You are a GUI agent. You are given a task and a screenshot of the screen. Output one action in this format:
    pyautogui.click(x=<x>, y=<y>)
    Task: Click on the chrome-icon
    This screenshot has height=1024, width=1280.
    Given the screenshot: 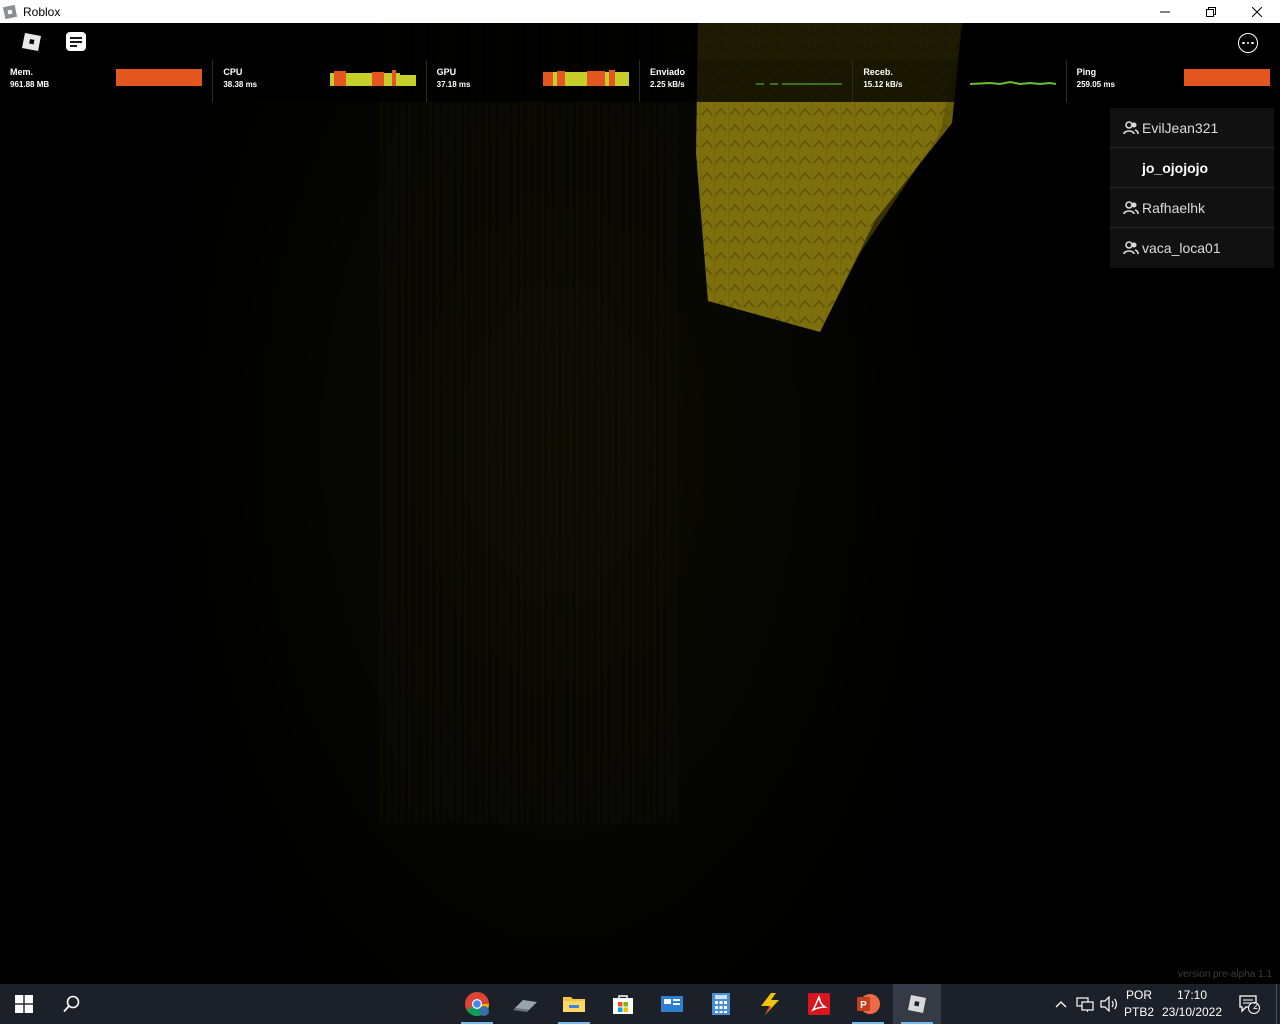 What is the action you would take?
    pyautogui.click(x=477, y=1004)
    